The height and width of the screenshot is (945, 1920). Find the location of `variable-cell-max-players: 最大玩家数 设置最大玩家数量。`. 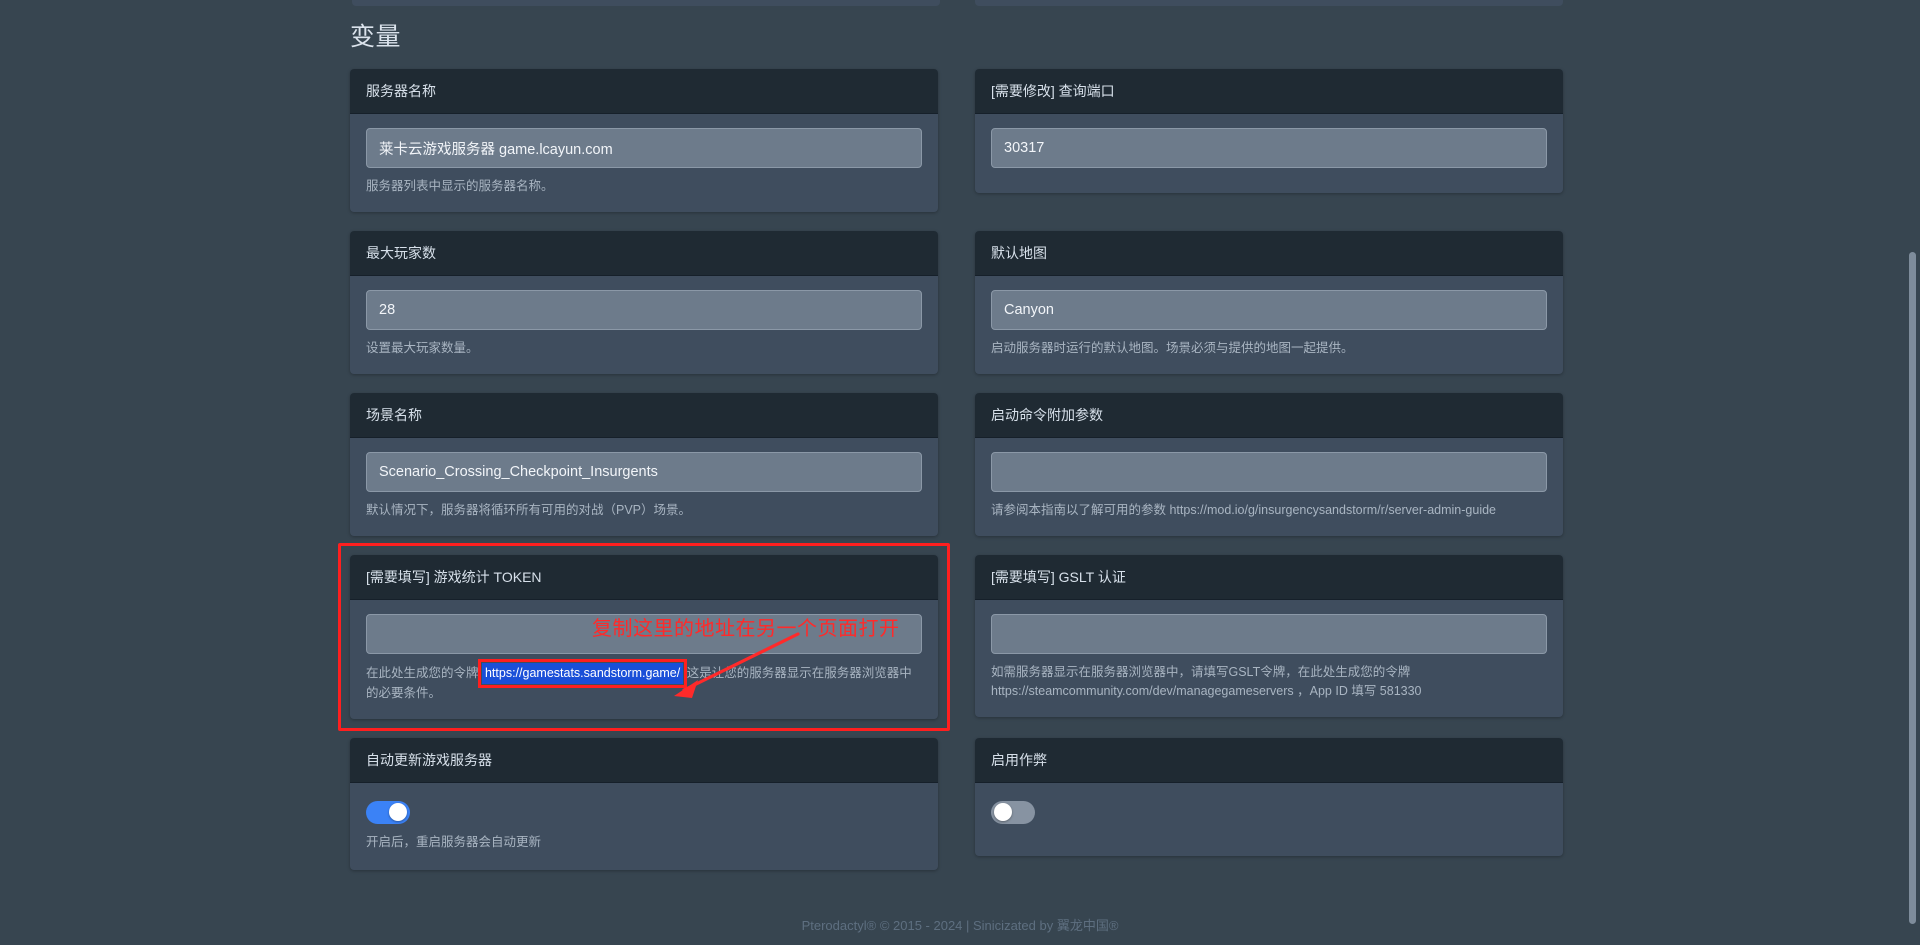

variable-cell-max-players: 最大玩家数 设置最大玩家数量。 is located at coordinates (644, 303).